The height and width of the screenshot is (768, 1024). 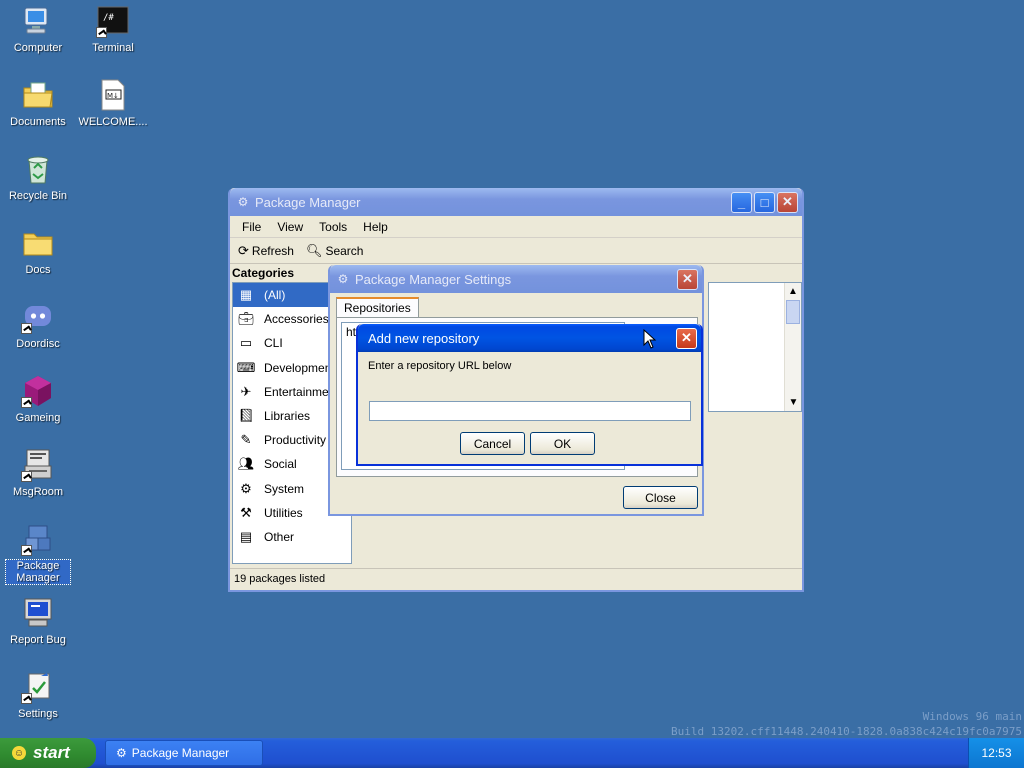 I want to click on desktop-icon-label: MsgRoom, so click(x=38, y=492).